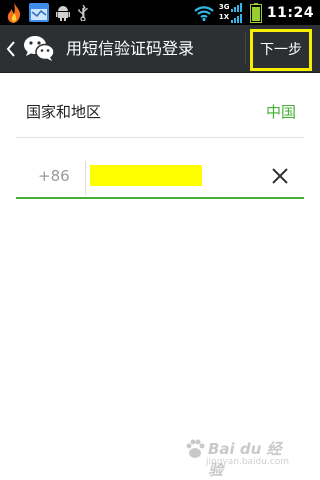 The image size is (320, 480). I want to click on clear-x-icon, so click(280, 176).